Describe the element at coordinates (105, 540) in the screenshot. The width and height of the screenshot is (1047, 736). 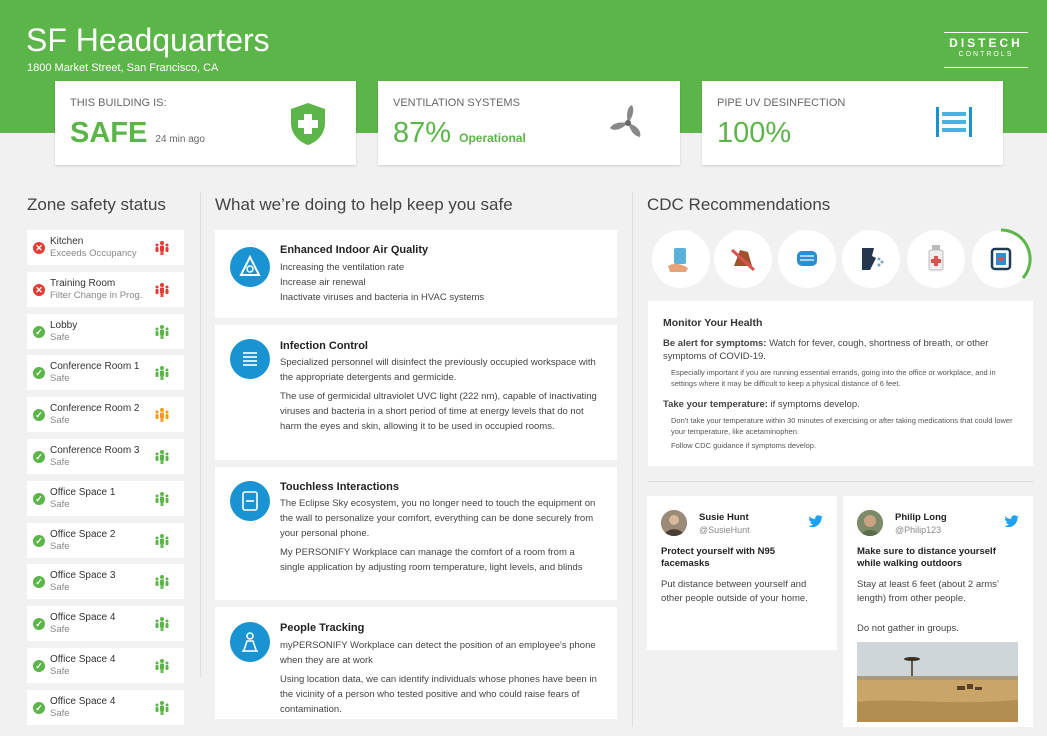
I see `zone-item: ✓ Office Space 2 Safe` at that location.